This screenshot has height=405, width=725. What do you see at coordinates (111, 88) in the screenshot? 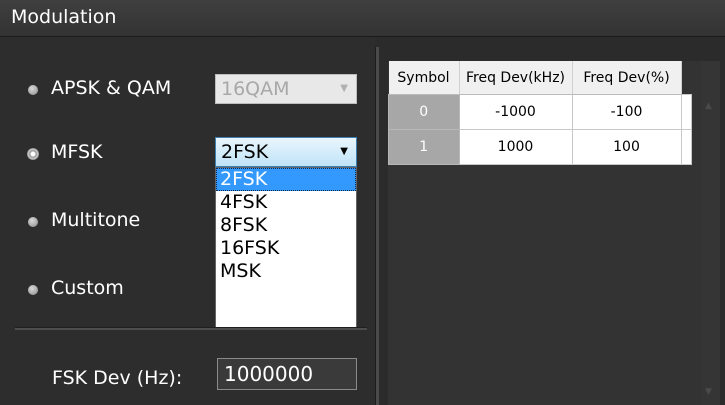
I see `radio-label: APSK & QAM` at bounding box center [111, 88].